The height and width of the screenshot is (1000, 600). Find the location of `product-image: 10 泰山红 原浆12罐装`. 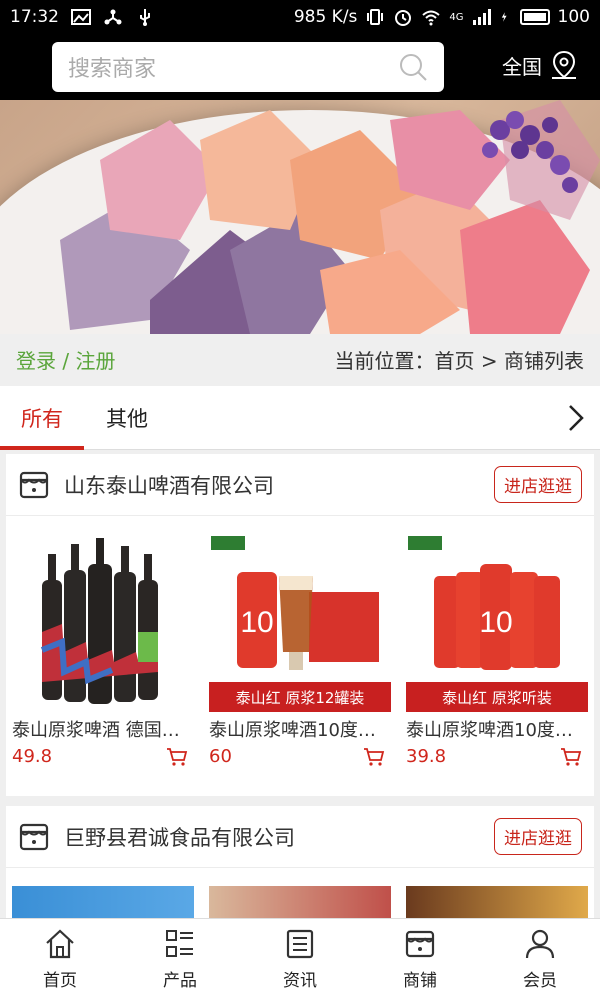

product-image: 10 泰山红 原浆12罐装 is located at coordinates (300, 622).